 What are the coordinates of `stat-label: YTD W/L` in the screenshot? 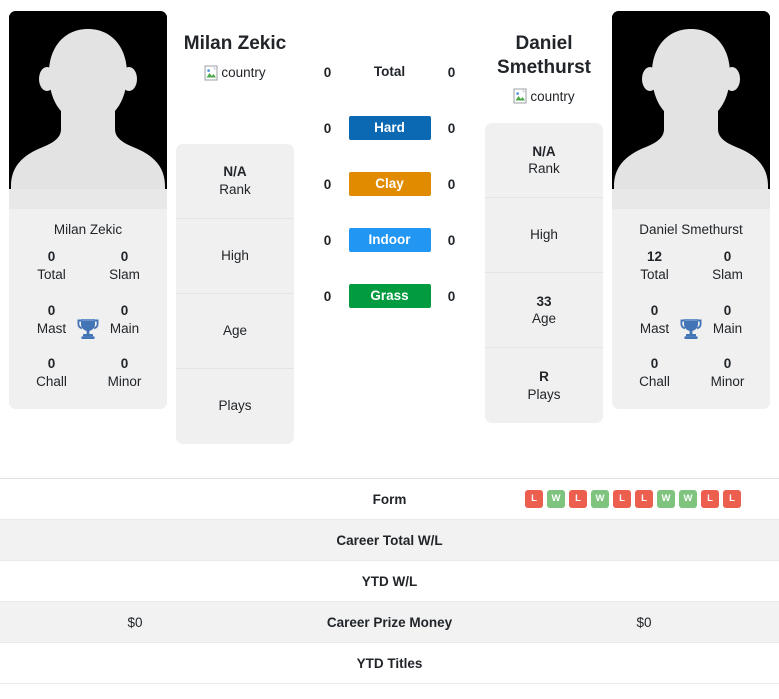 It's located at (389, 581).